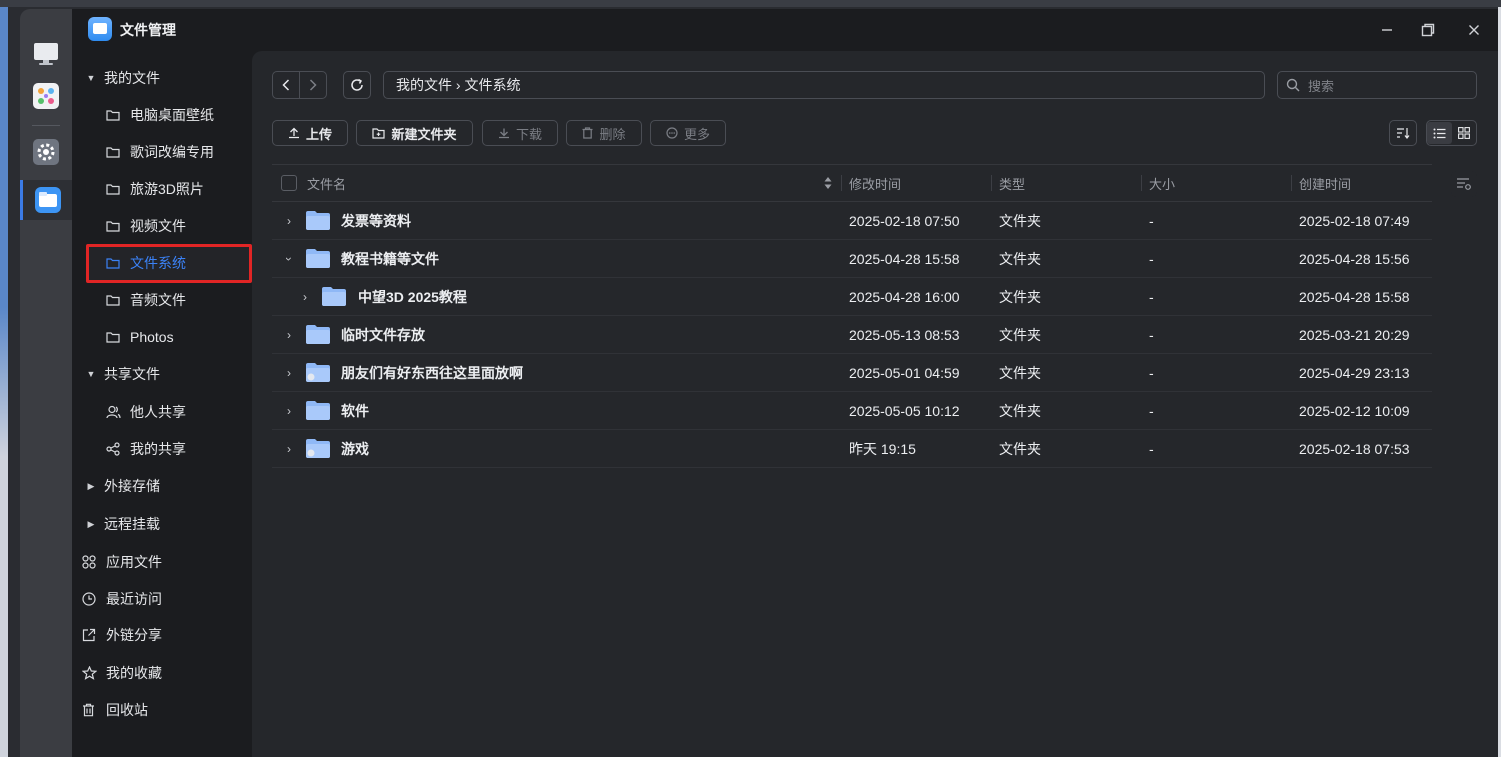  Describe the element at coordinates (122, 599) in the screenshot. I see `sidebar-item-recent: 最近访问` at that location.